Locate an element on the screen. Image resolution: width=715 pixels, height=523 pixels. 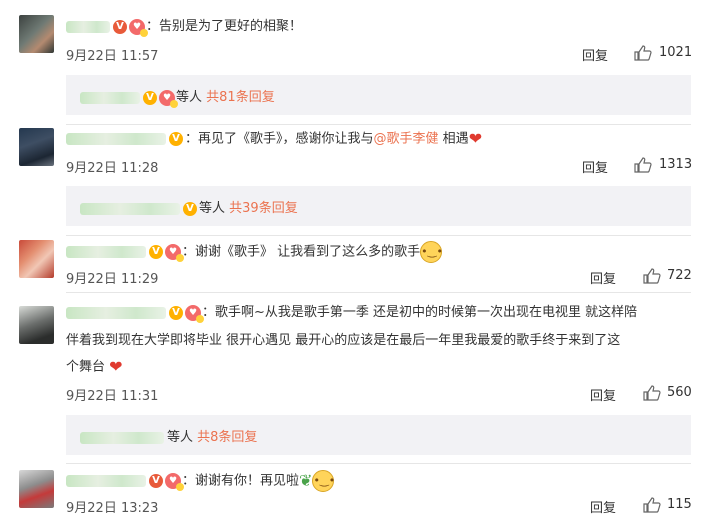
like-count: 1313 is located at coordinates (676, 164).